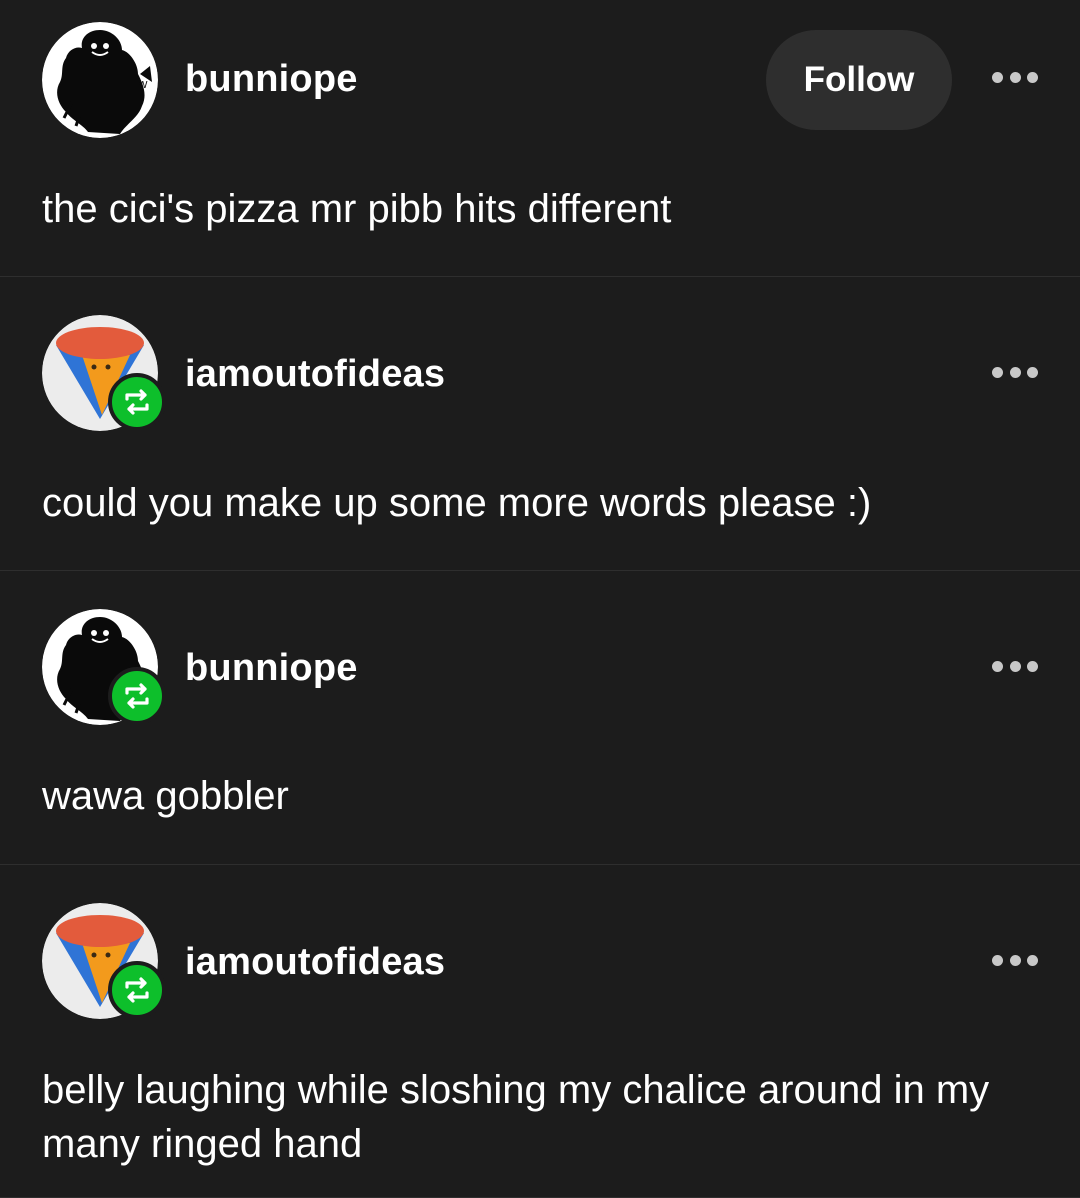 The height and width of the screenshot is (1198, 1080). I want to click on follow-button: Follow, so click(859, 80).